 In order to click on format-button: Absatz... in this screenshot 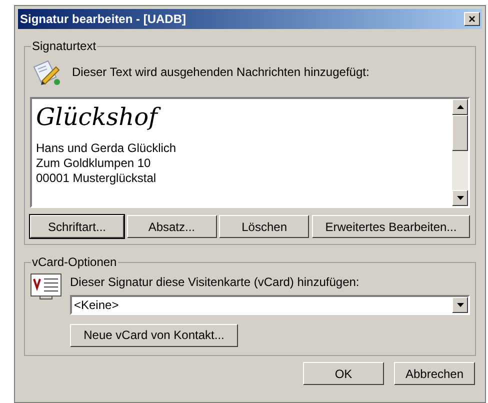, I will do `click(171, 226)`.